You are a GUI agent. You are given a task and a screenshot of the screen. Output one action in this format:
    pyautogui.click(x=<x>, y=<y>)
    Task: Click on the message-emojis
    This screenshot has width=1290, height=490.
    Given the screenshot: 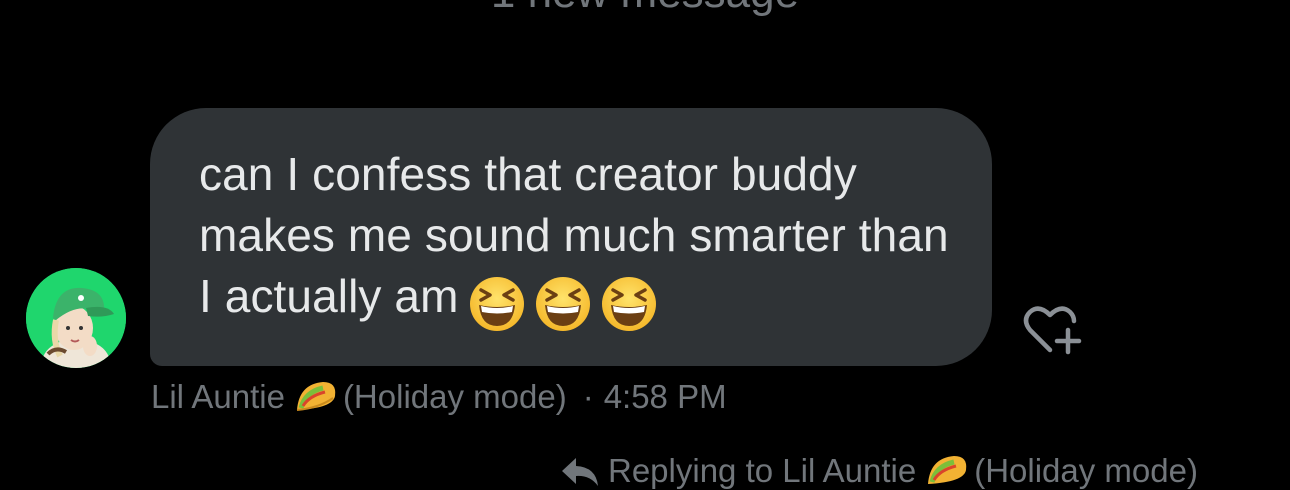 What is the action you would take?
    pyautogui.click(x=566, y=304)
    